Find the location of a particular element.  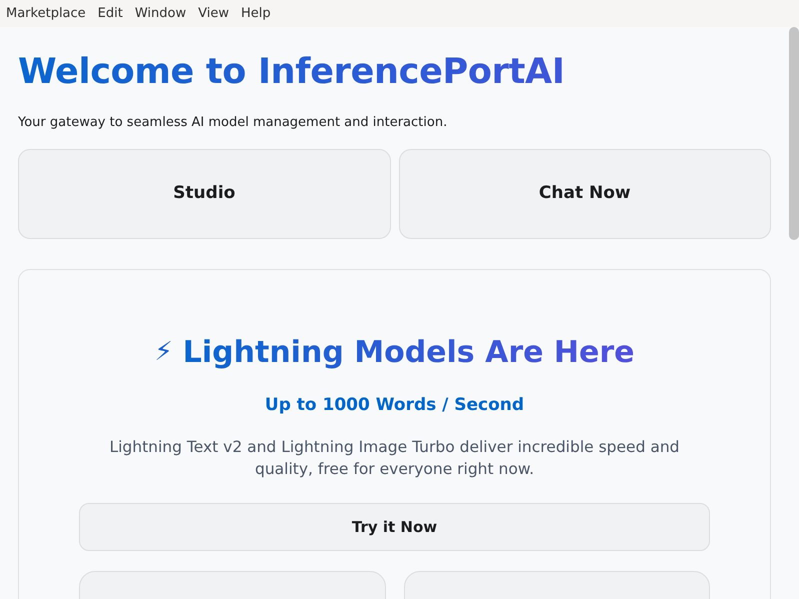

menu-item: Window is located at coordinates (160, 14).